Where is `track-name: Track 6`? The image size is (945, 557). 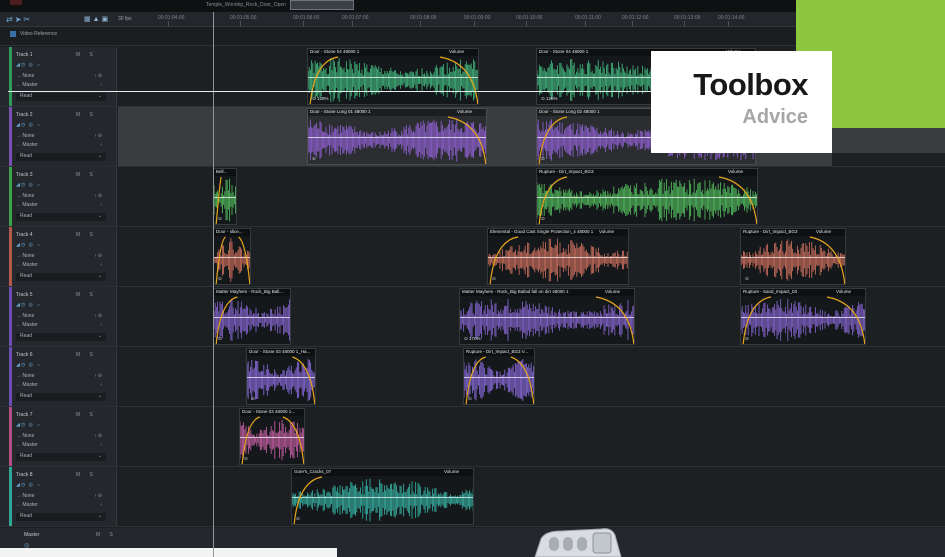 track-name: Track 6 is located at coordinates (24, 355).